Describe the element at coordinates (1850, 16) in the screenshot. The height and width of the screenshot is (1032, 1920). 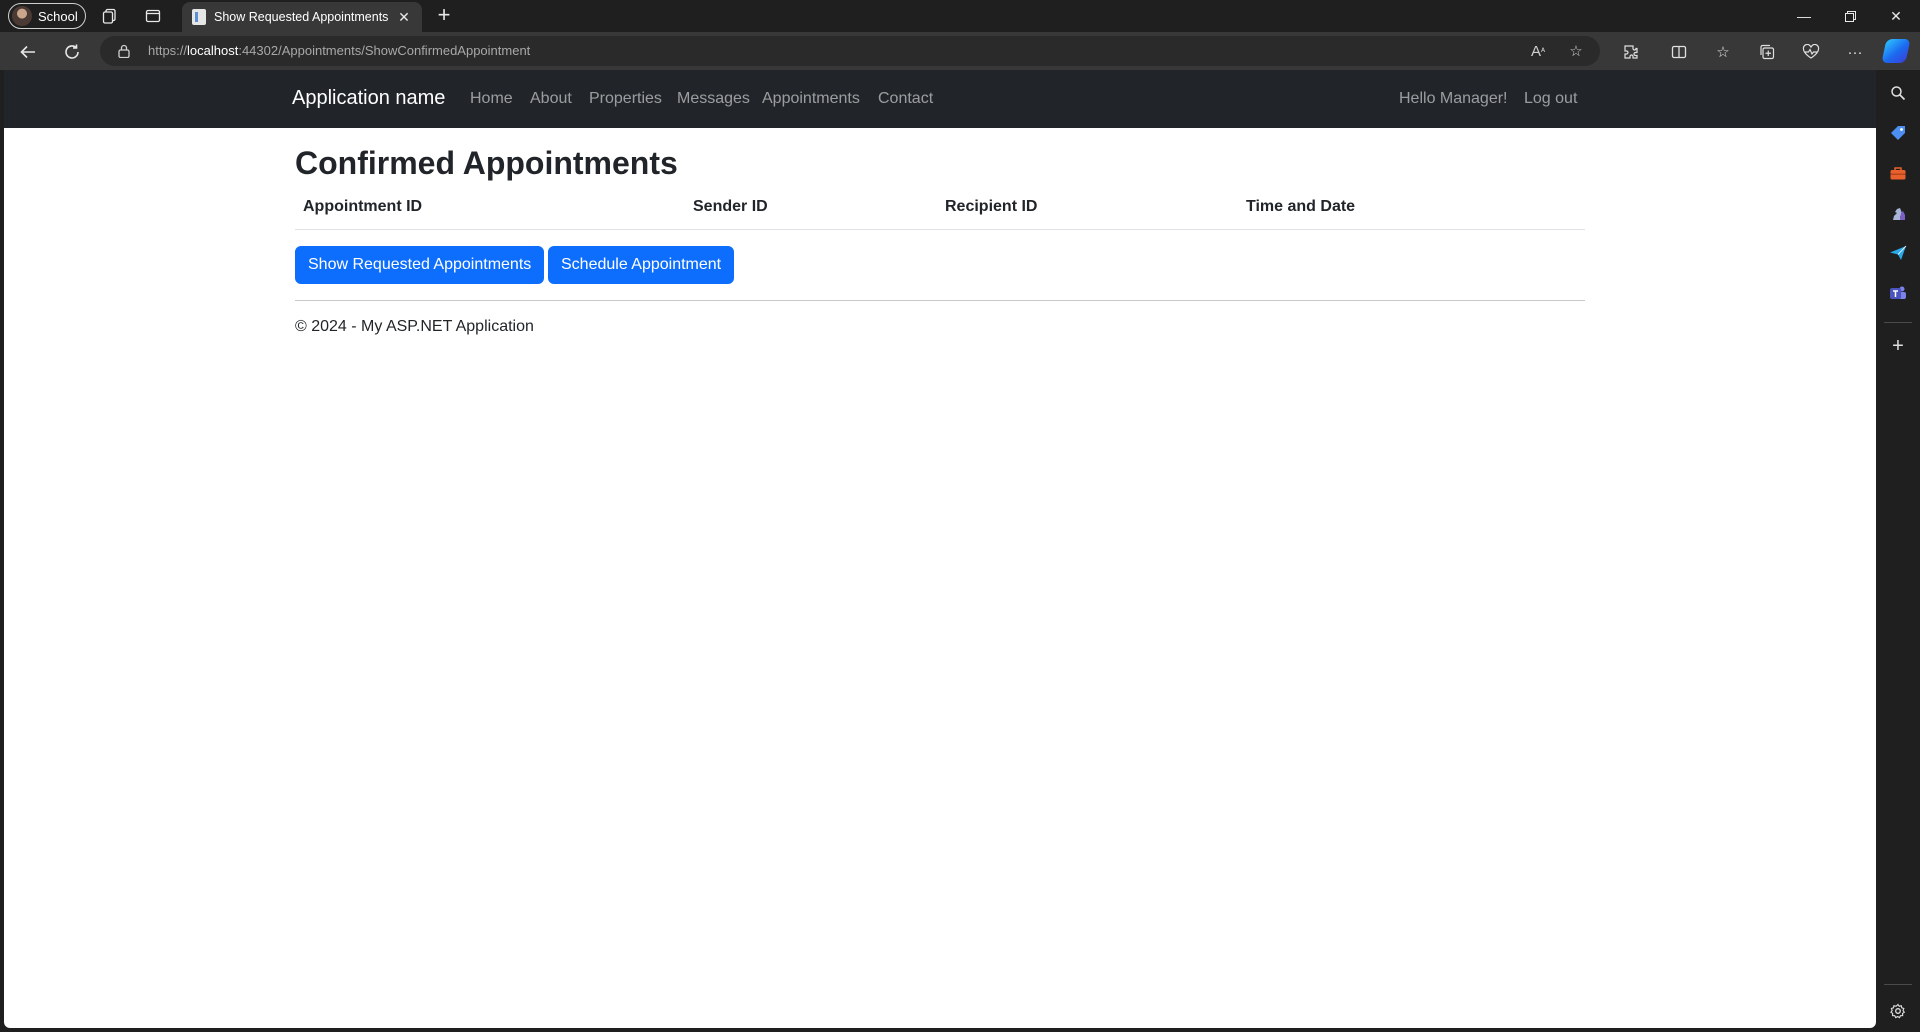
I see `restore-icon` at that location.